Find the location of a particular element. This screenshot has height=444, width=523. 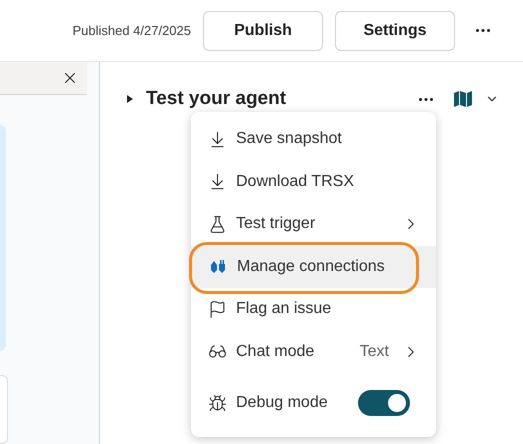

menu-item: Flag an issue is located at coordinates (313, 309).